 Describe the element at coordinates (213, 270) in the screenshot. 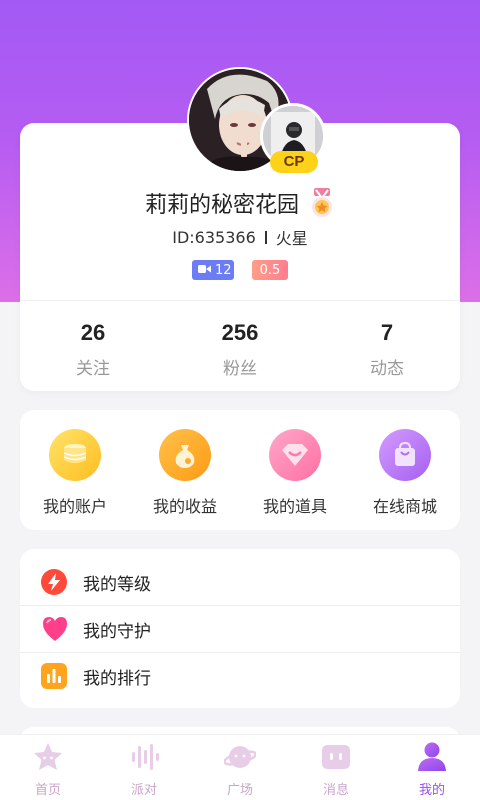

I see `video-count-tag: 12` at that location.